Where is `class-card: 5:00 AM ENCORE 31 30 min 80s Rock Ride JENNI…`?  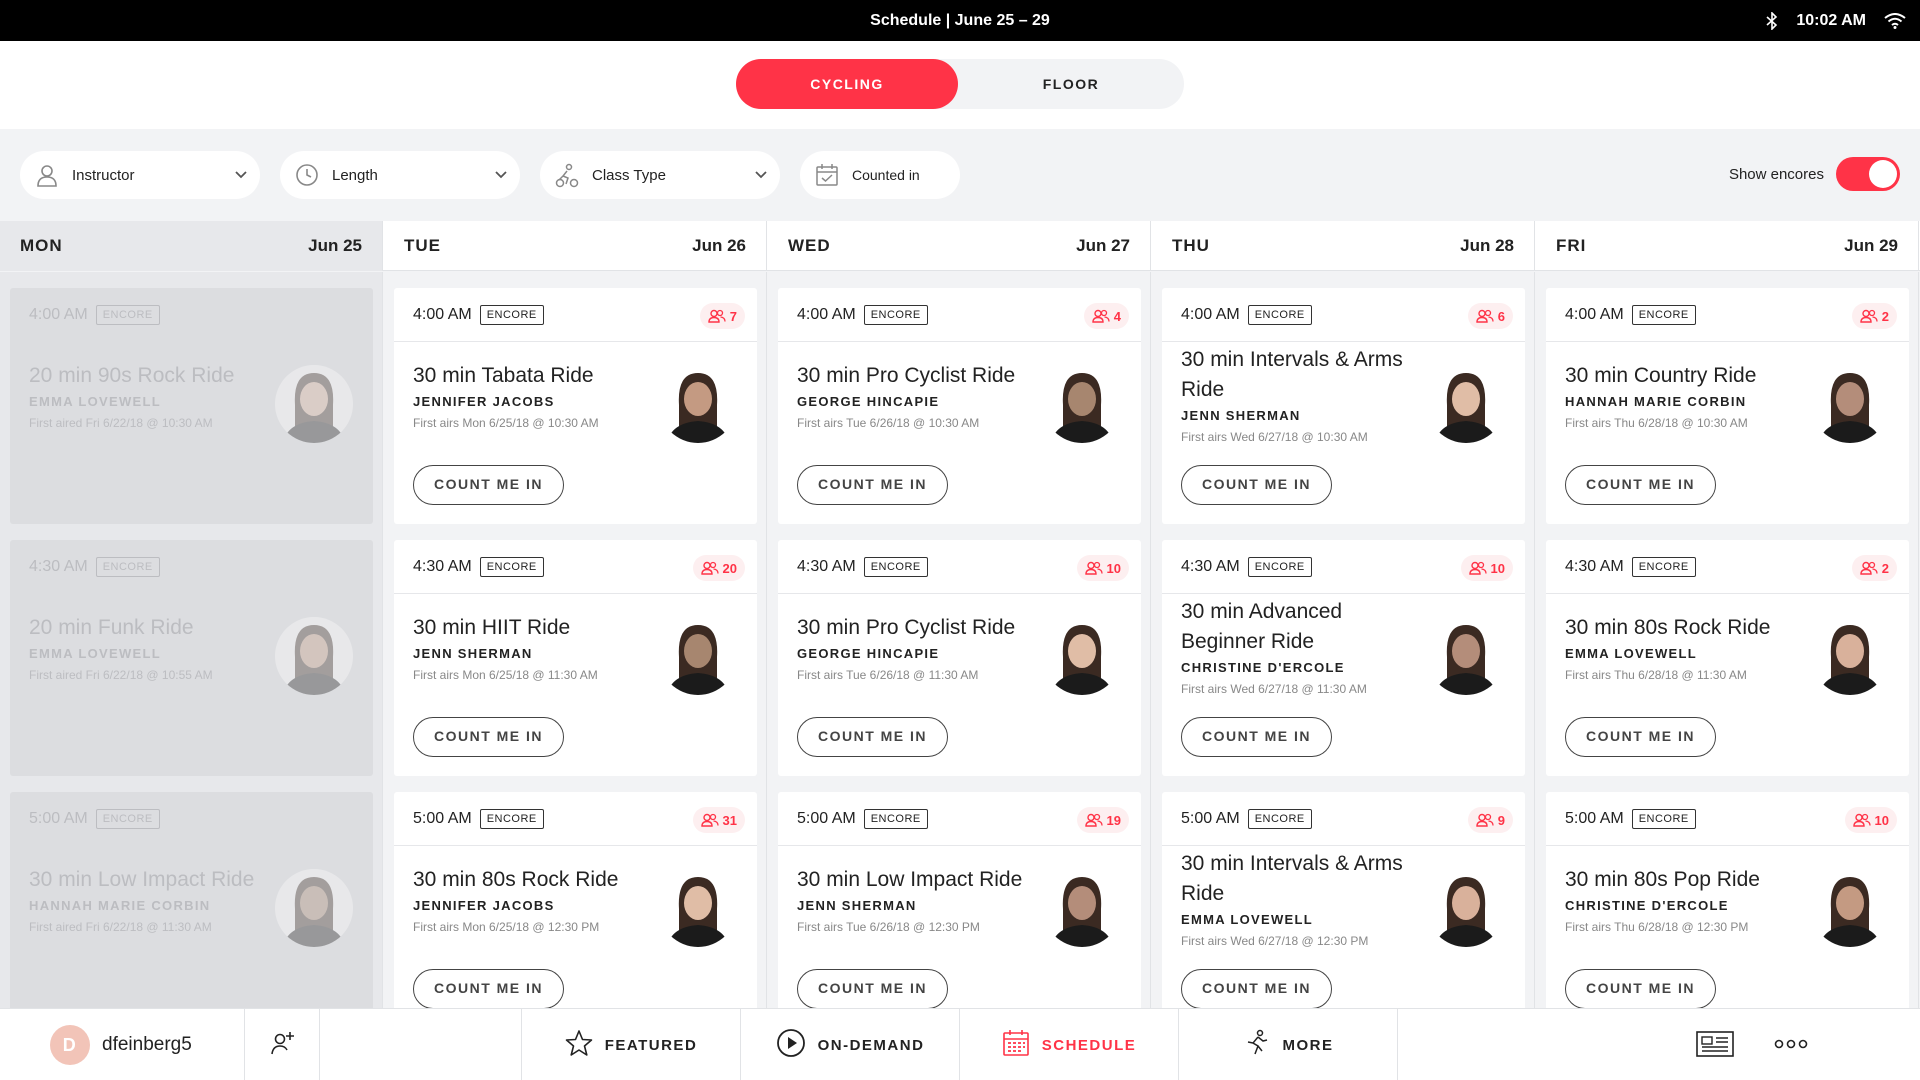 class-card: 5:00 AM ENCORE 31 30 min 80s Rock Ride JENNI… is located at coordinates (575, 900).